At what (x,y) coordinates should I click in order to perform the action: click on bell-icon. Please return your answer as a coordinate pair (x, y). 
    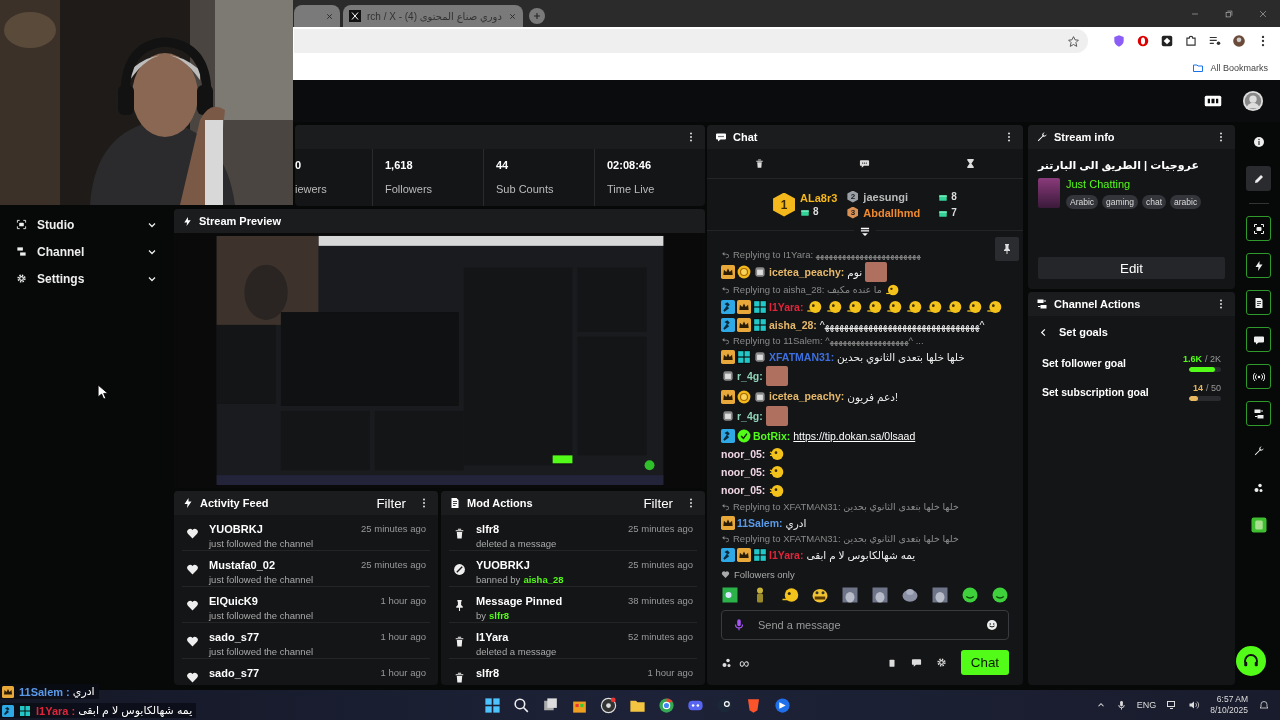
    Looking at the image, I should click on (1264, 705).